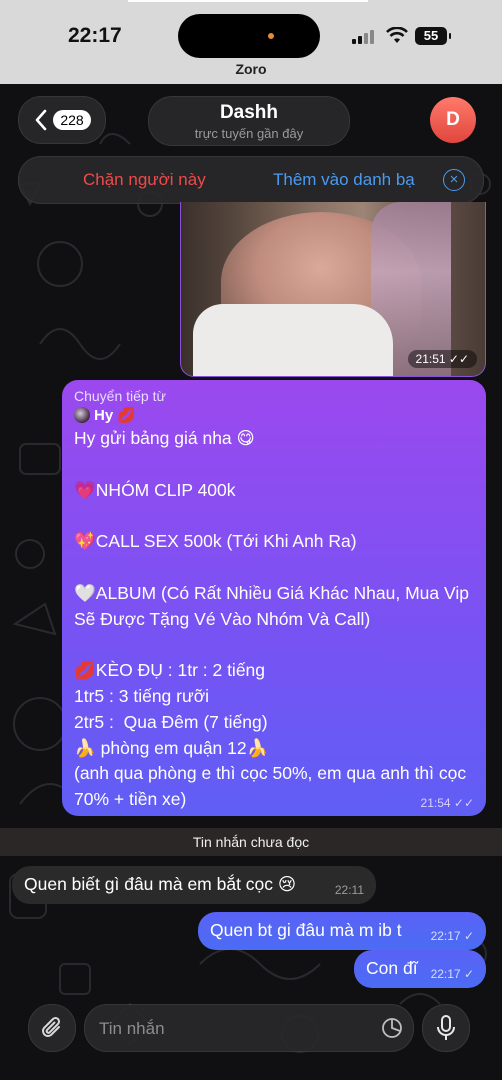  What do you see at coordinates (274, 415) in the screenshot?
I see `forwarded-from: Hy 💋` at bounding box center [274, 415].